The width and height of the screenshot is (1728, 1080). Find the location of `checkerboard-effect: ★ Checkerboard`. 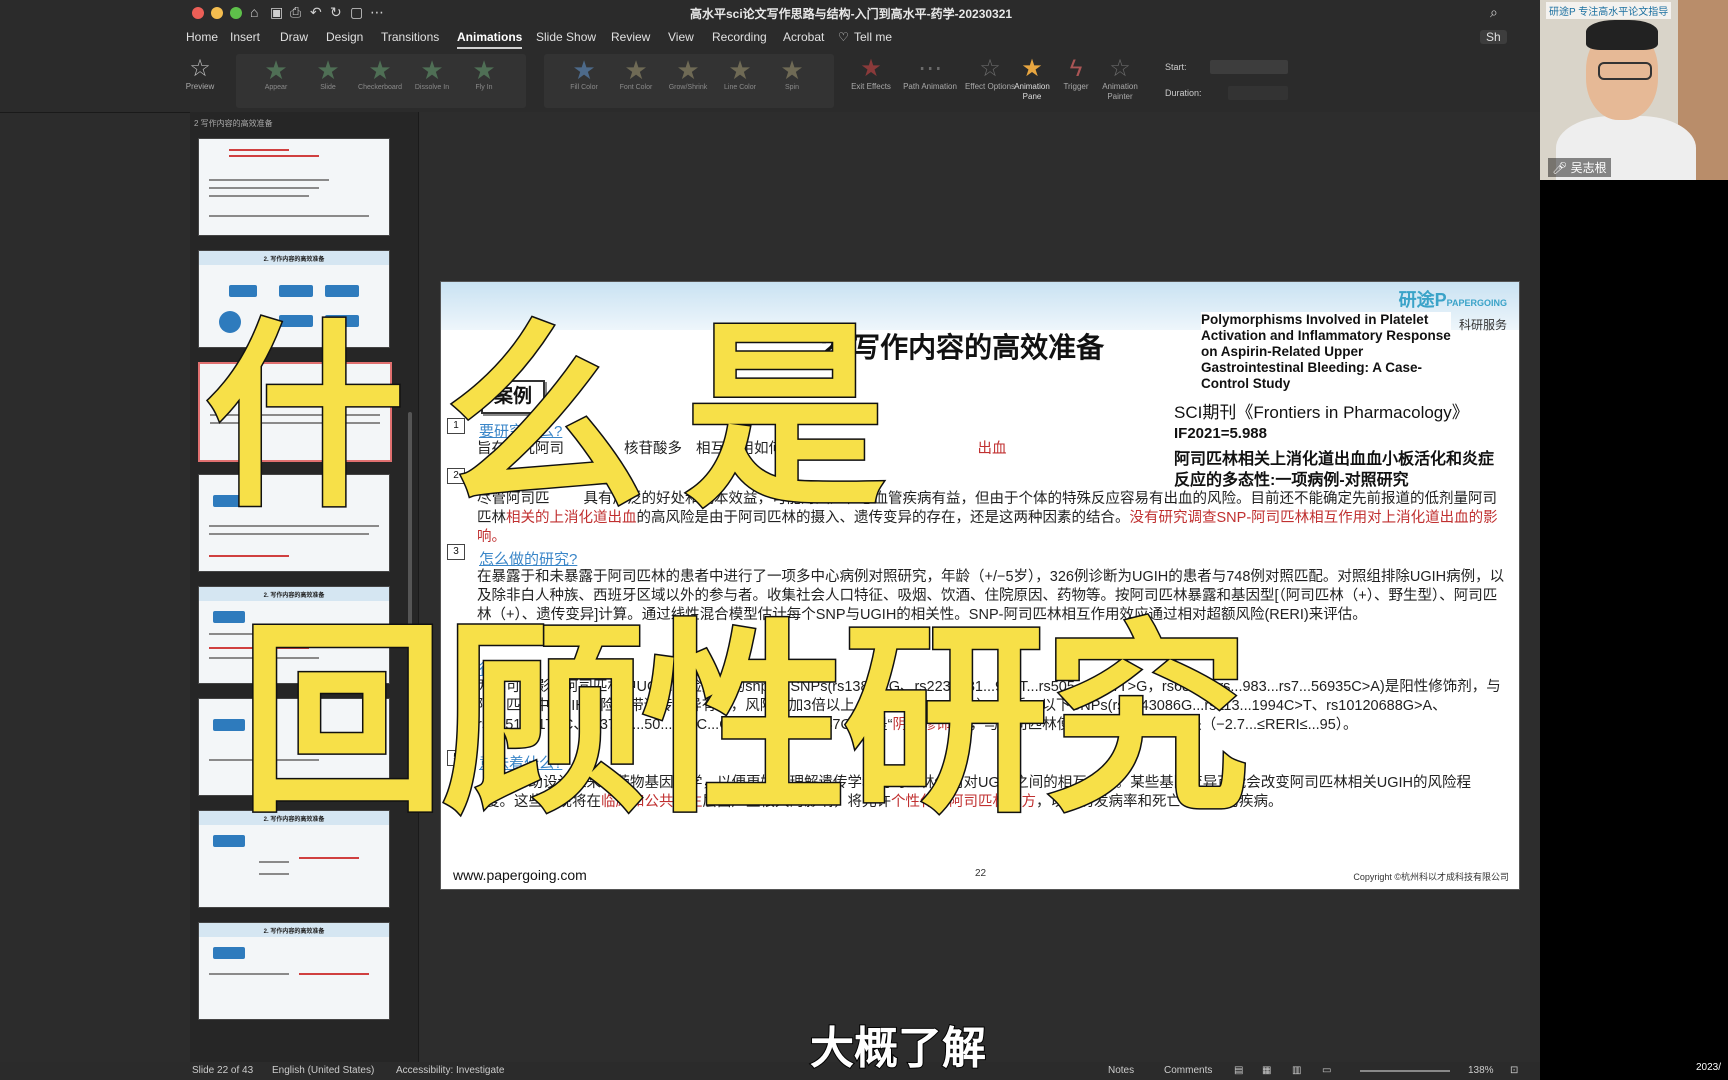

checkerboard-effect: ★ Checkerboard is located at coordinates (380, 73).